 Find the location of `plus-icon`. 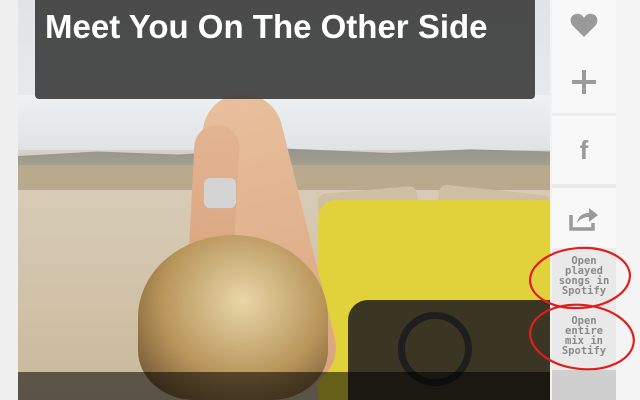

plus-icon is located at coordinates (584, 82).